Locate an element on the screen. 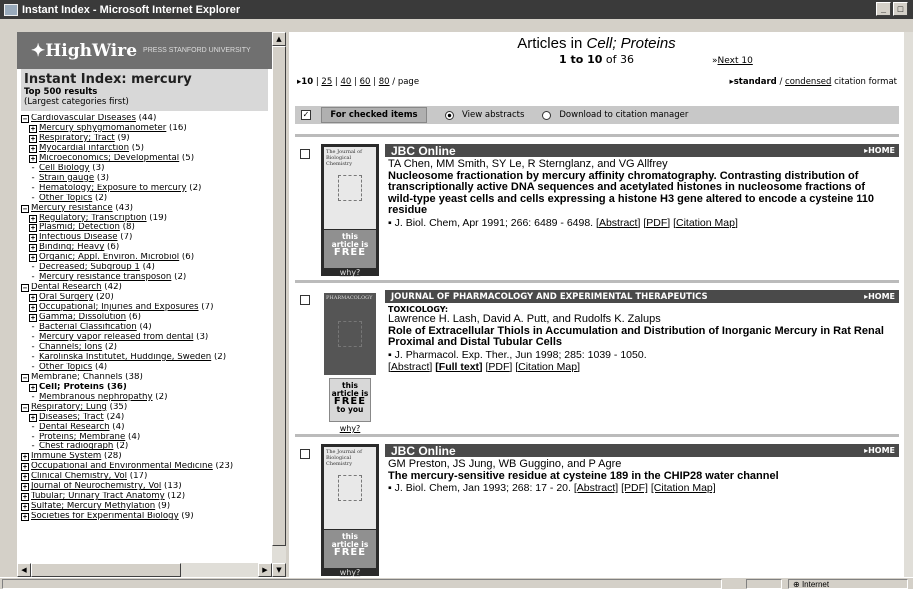 The width and height of the screenshot is (913, 589). tree-item-label: Other Topics is located at coordinates (65, 367).